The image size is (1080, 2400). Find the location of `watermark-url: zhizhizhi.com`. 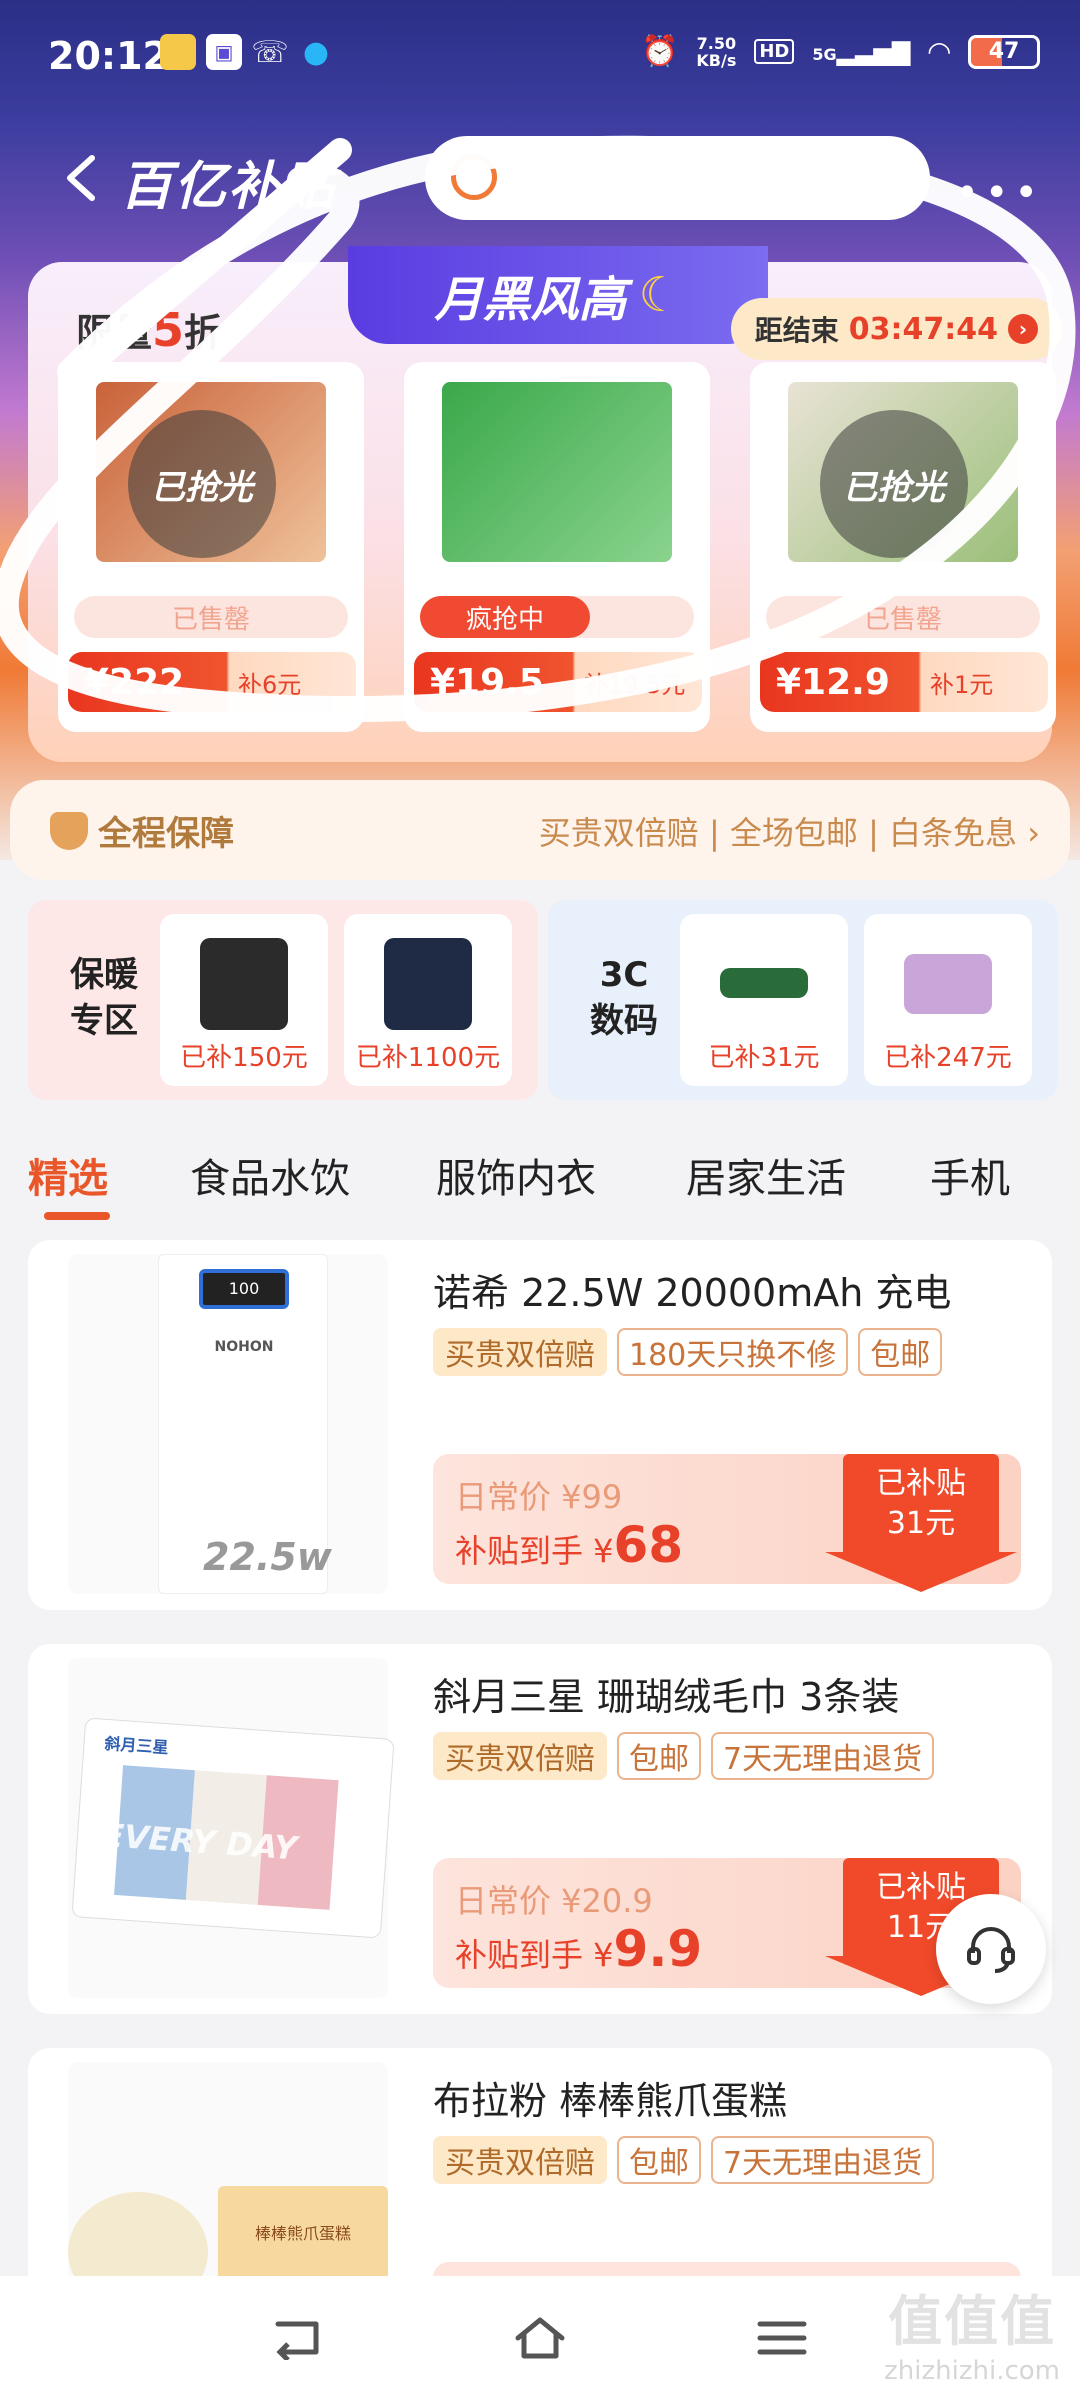

watermark-url: zhizhizhi.com is located at coordinates (972, 2371).